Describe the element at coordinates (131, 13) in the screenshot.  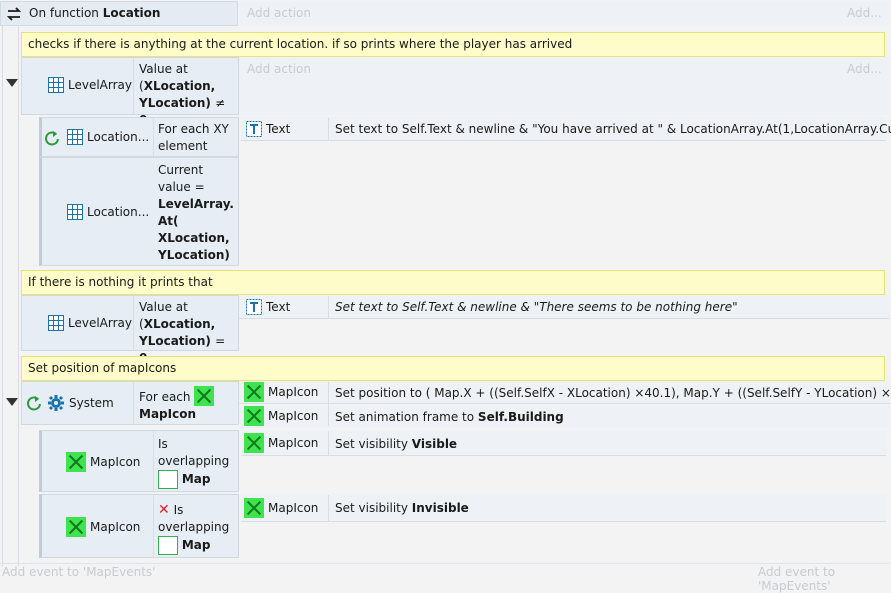
I see `function-name: Location` at that location.